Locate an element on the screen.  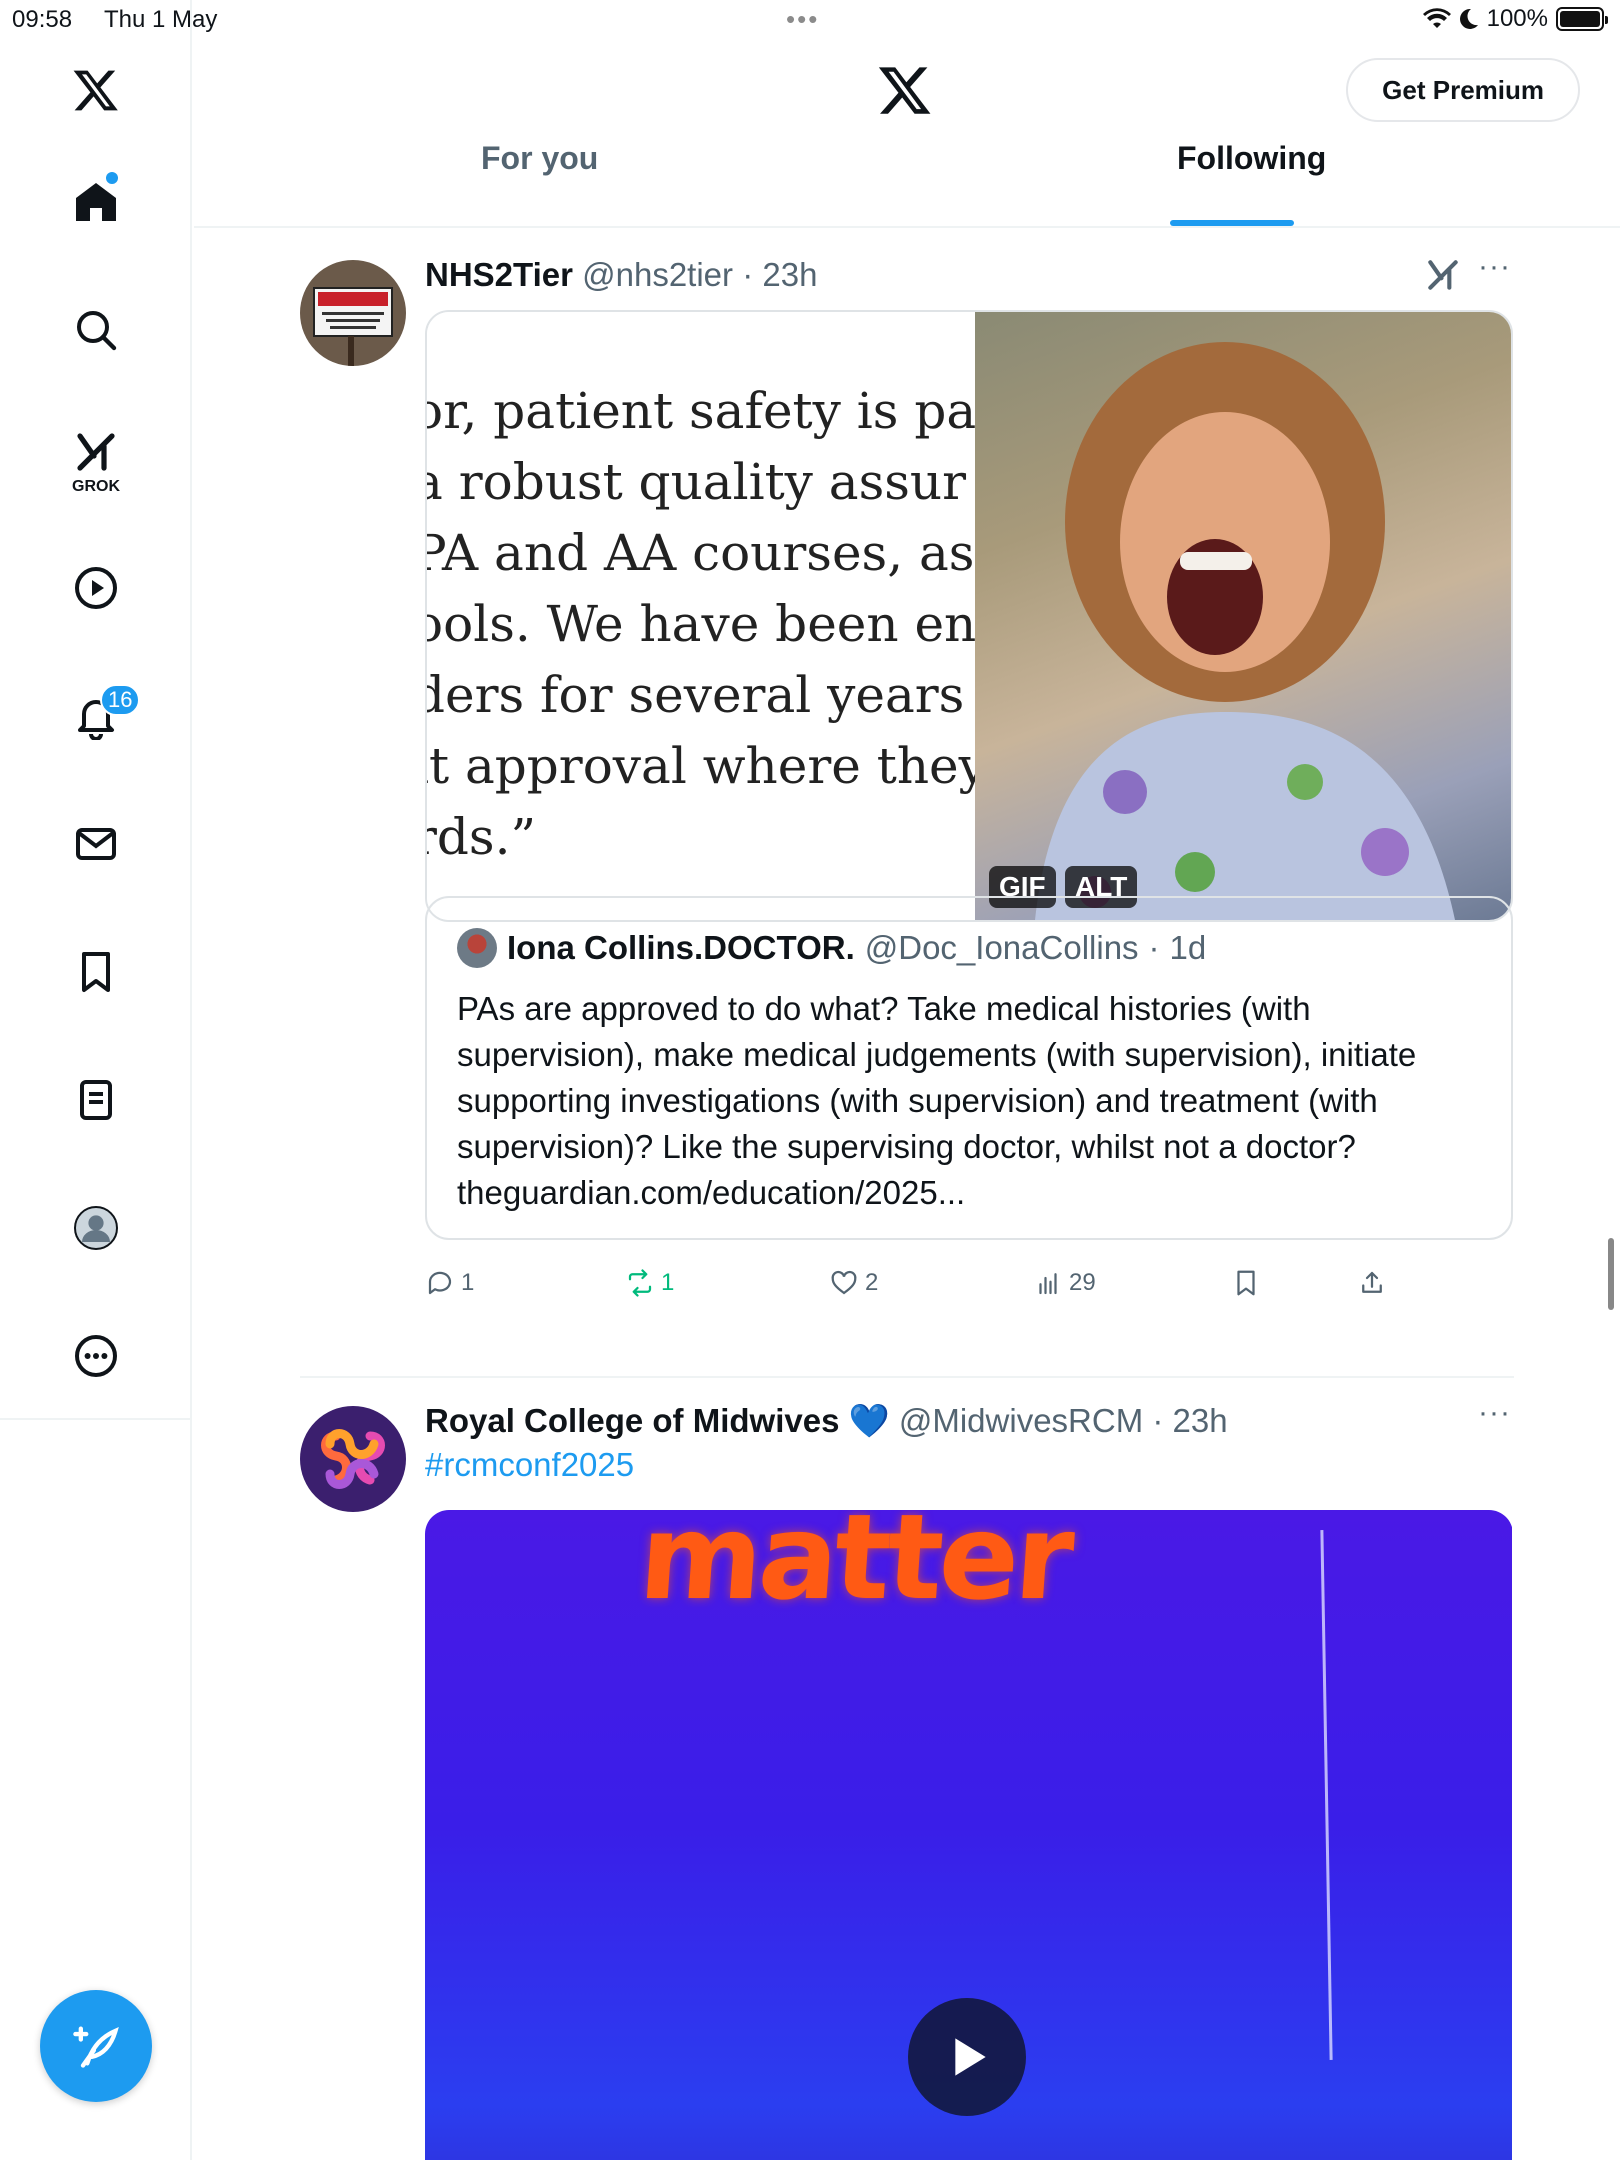
repost-button: 1 is located at coordinates (649, 1283).